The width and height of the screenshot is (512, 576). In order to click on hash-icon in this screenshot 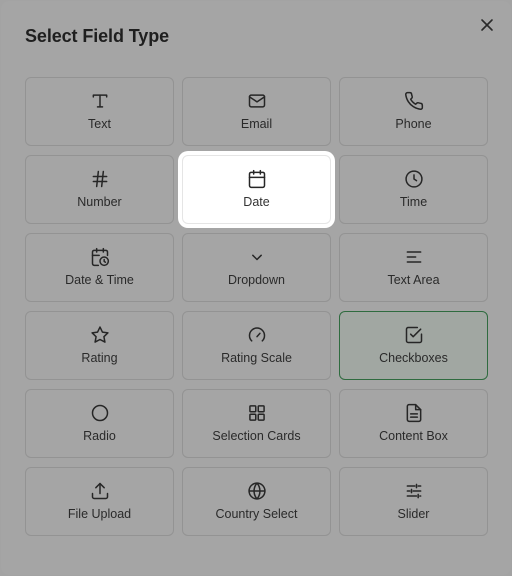, I will do `click(100, 179)`.